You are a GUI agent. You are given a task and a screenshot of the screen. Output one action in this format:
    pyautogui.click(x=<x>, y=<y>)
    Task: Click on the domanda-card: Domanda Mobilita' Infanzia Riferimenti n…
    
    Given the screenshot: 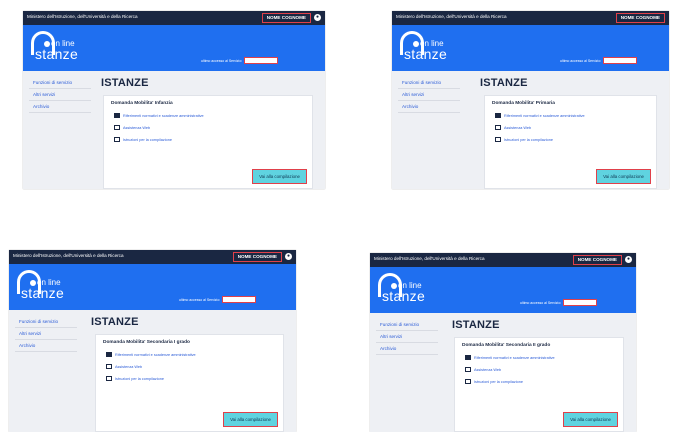 What is the action you would take?
    pyautogui.click(x=208, y=142)
    